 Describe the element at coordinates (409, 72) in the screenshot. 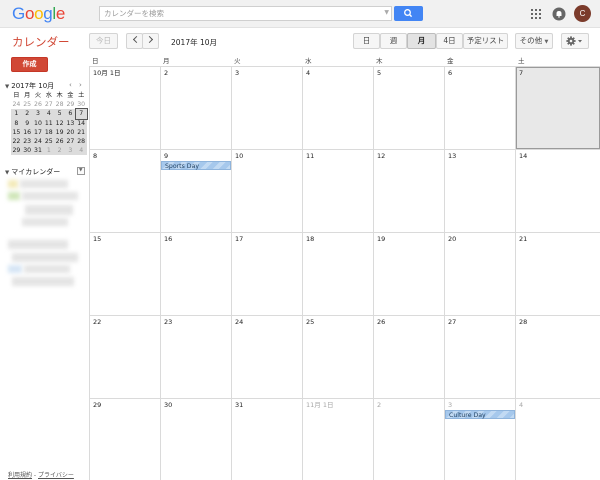

I see `day-number: 5` at that location.